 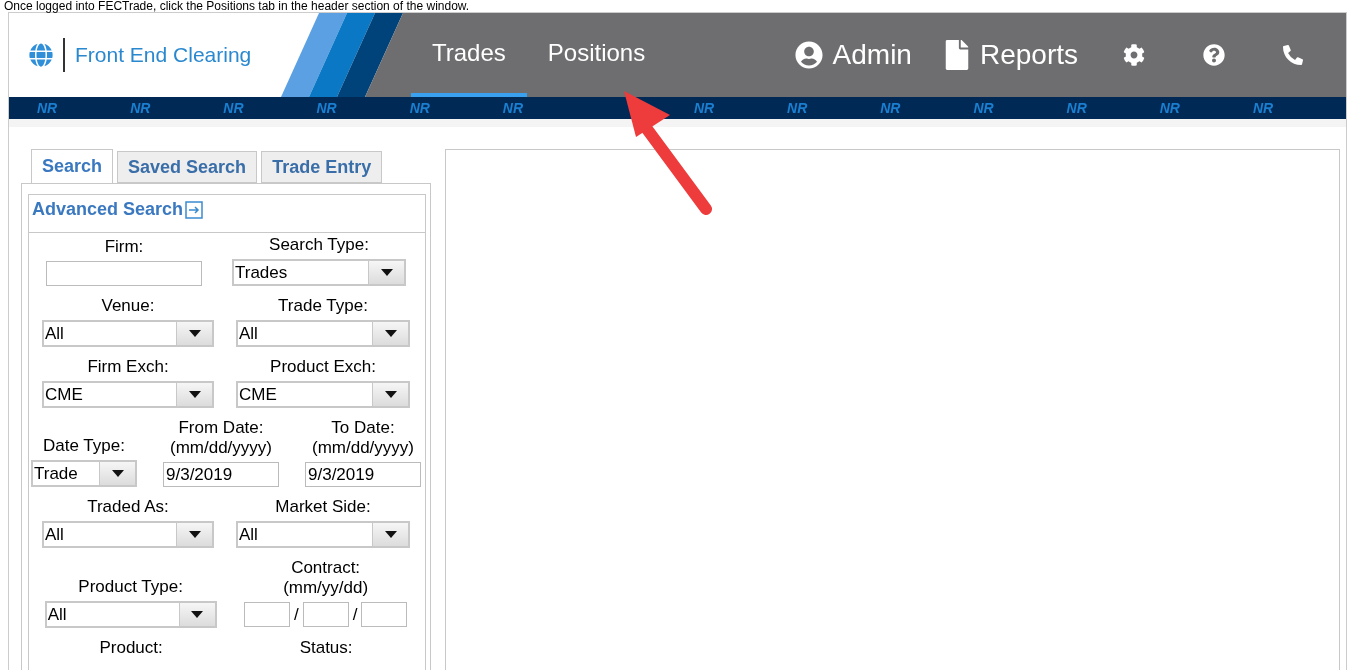 I want to click on field-label: Market Side:, so click(x=323, y=507).